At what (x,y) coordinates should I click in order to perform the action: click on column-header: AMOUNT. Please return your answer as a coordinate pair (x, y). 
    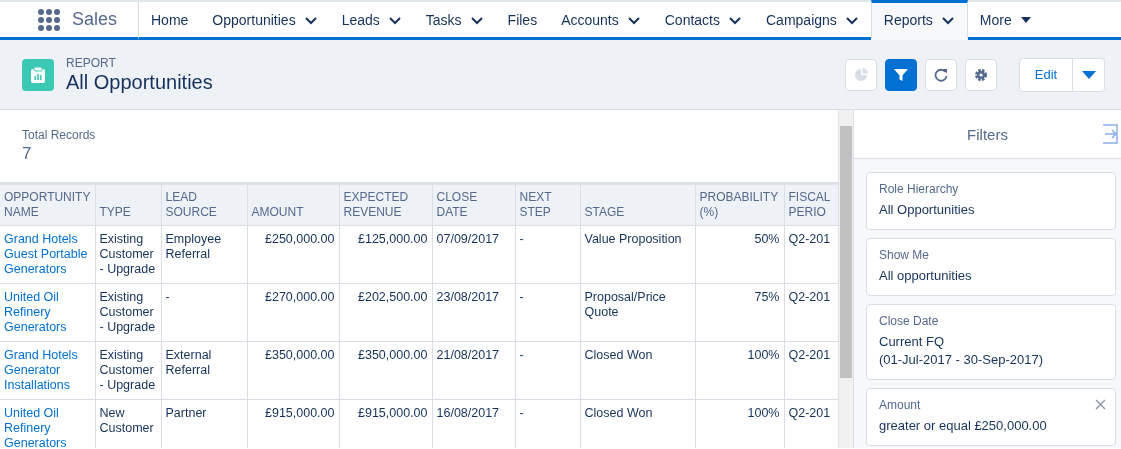
    Looking at the image, I should click on (293, 204).